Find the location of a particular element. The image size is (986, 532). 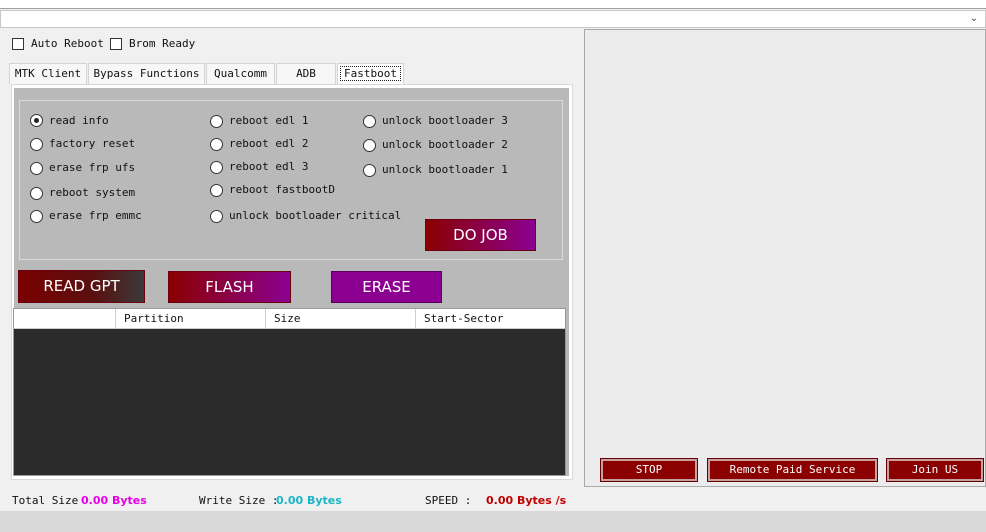

column-header-size: Size is located at coordinates (341, 319).